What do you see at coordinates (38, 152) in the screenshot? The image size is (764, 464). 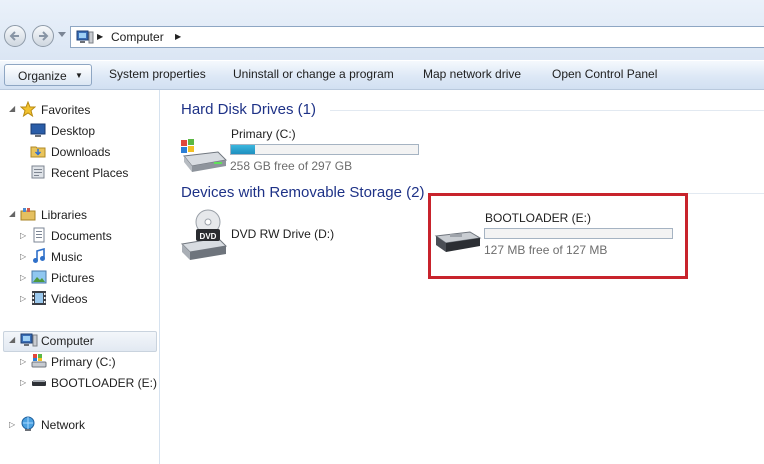 I see `downloads-folder-icon` at bounding box center [38, 152].